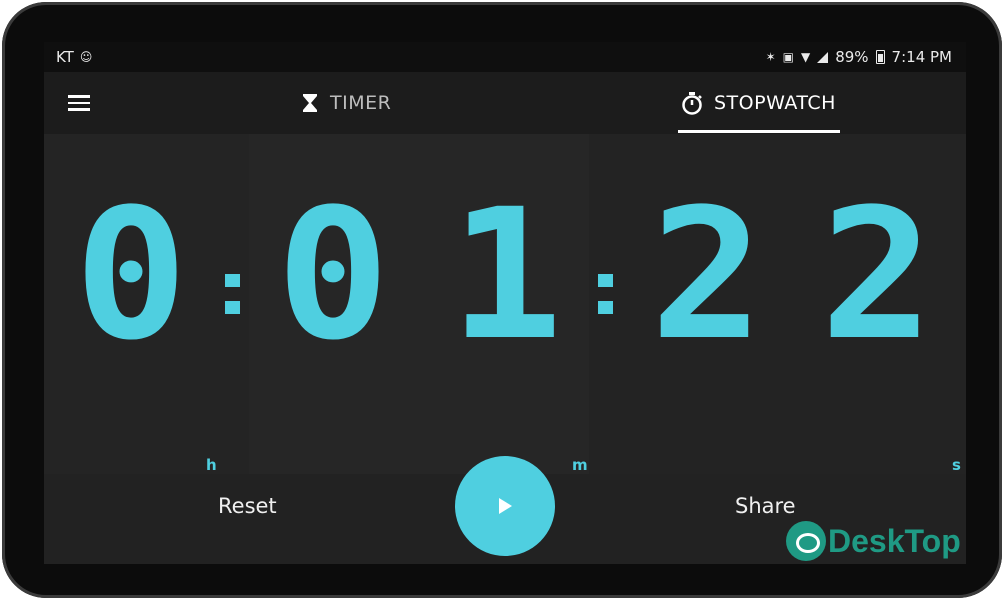  What do you see at coordinates (79, 103) in the screenshot?
I see `hamburger-menu-icon` at bounding box center [79, 103].